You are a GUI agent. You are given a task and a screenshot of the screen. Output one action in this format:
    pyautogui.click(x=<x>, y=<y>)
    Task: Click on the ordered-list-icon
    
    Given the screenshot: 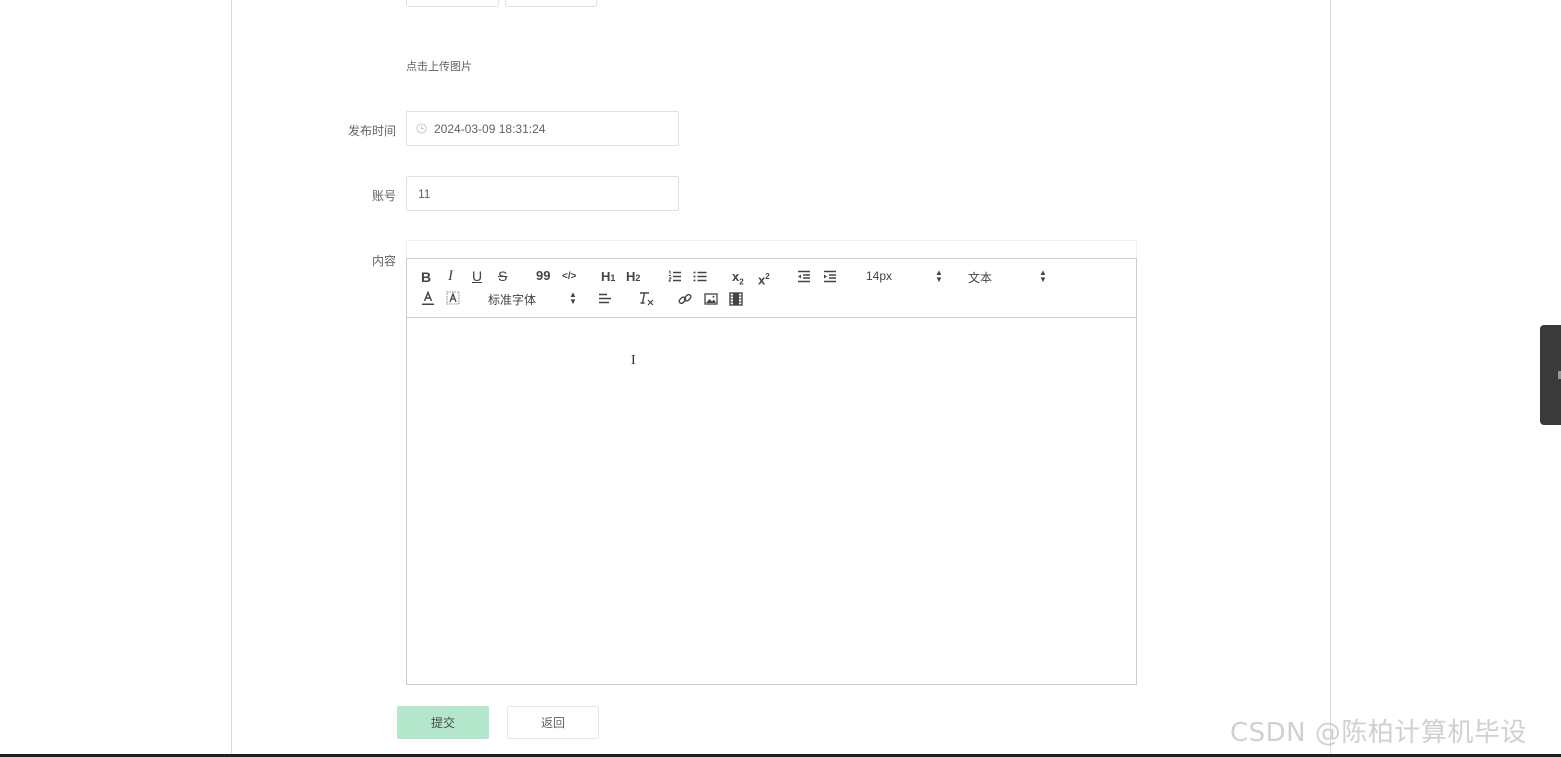 What is the action you would take?
    pyautogui.click(x=675, y=276)
    